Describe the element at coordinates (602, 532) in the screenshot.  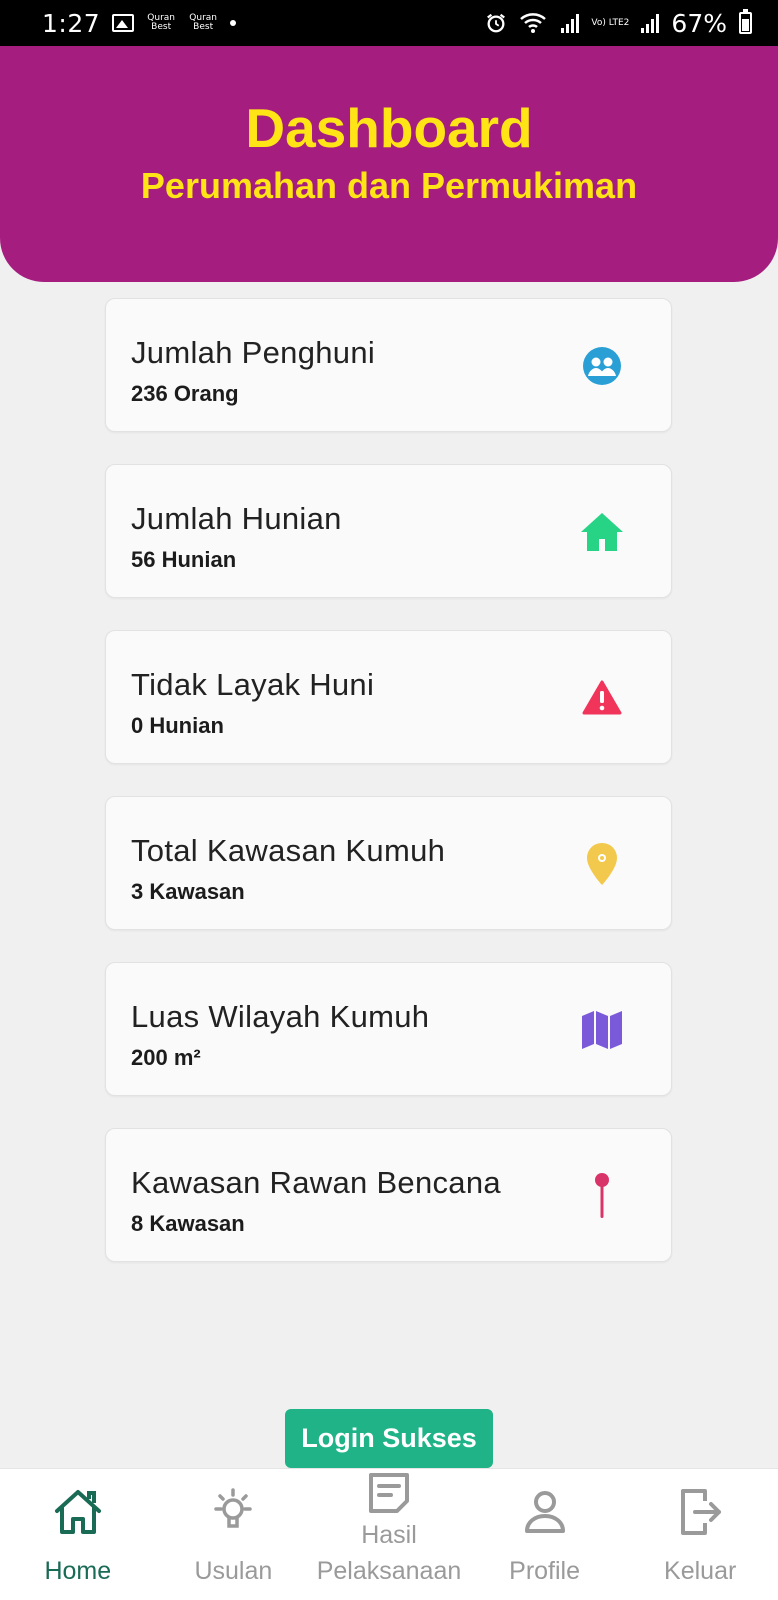
I see `house-icon` at that location.